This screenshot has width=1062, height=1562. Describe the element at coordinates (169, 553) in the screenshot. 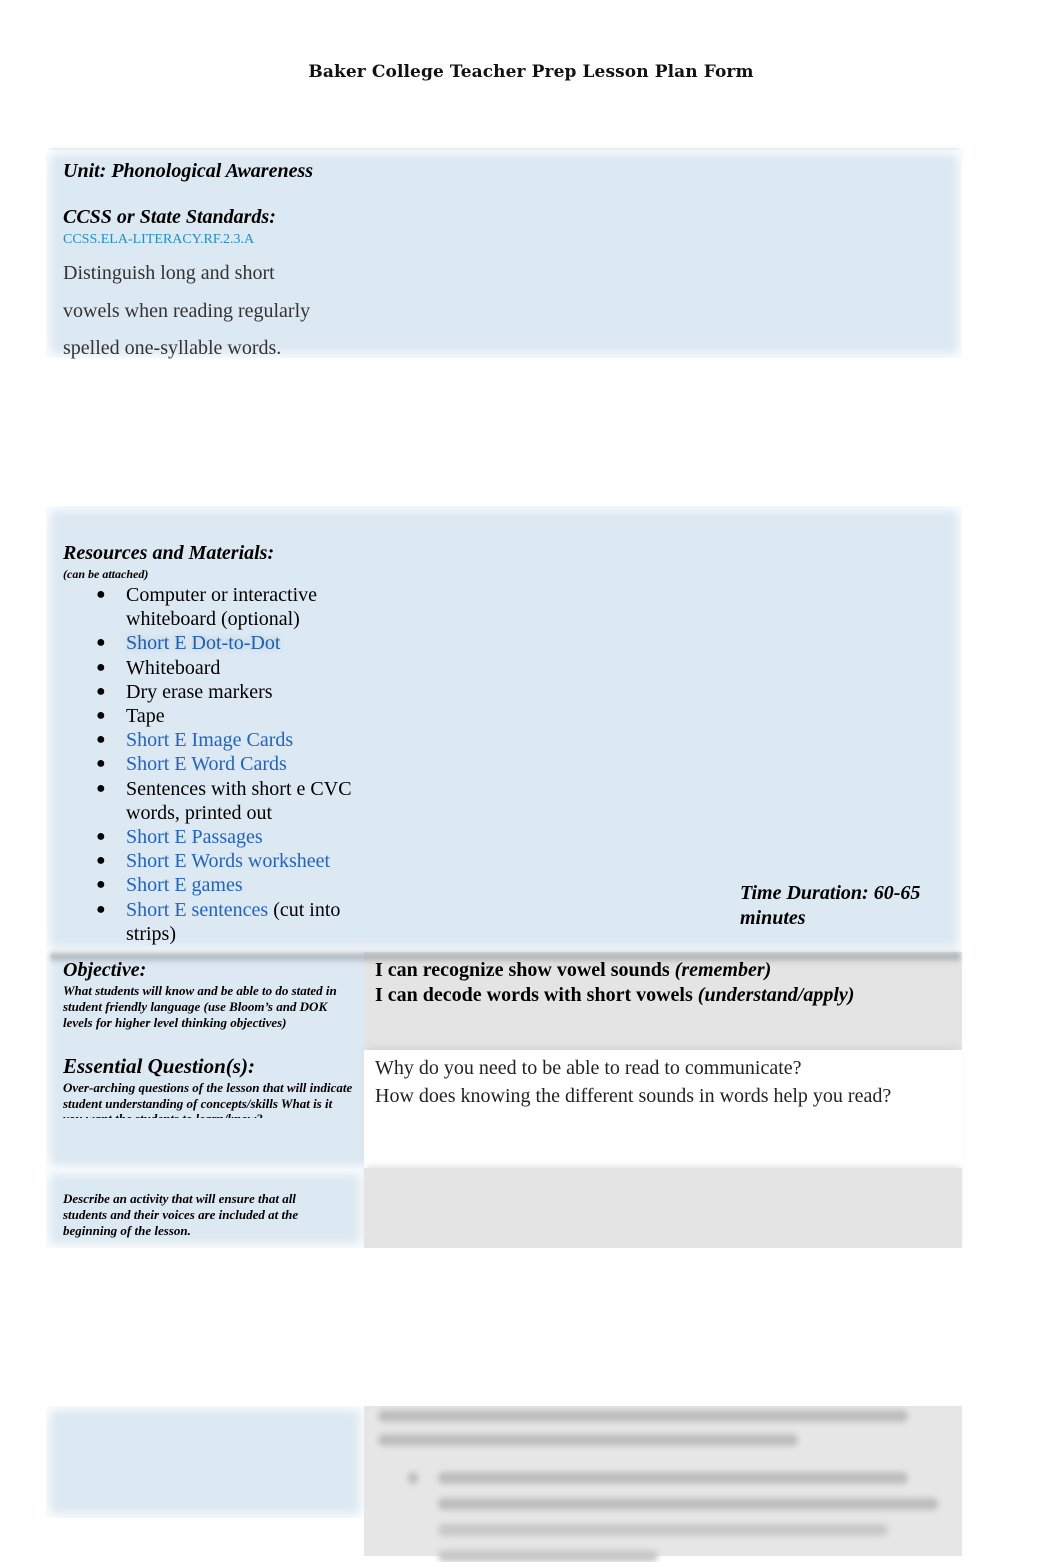

I see `resources-heading: Resources and Materials:` at that location.